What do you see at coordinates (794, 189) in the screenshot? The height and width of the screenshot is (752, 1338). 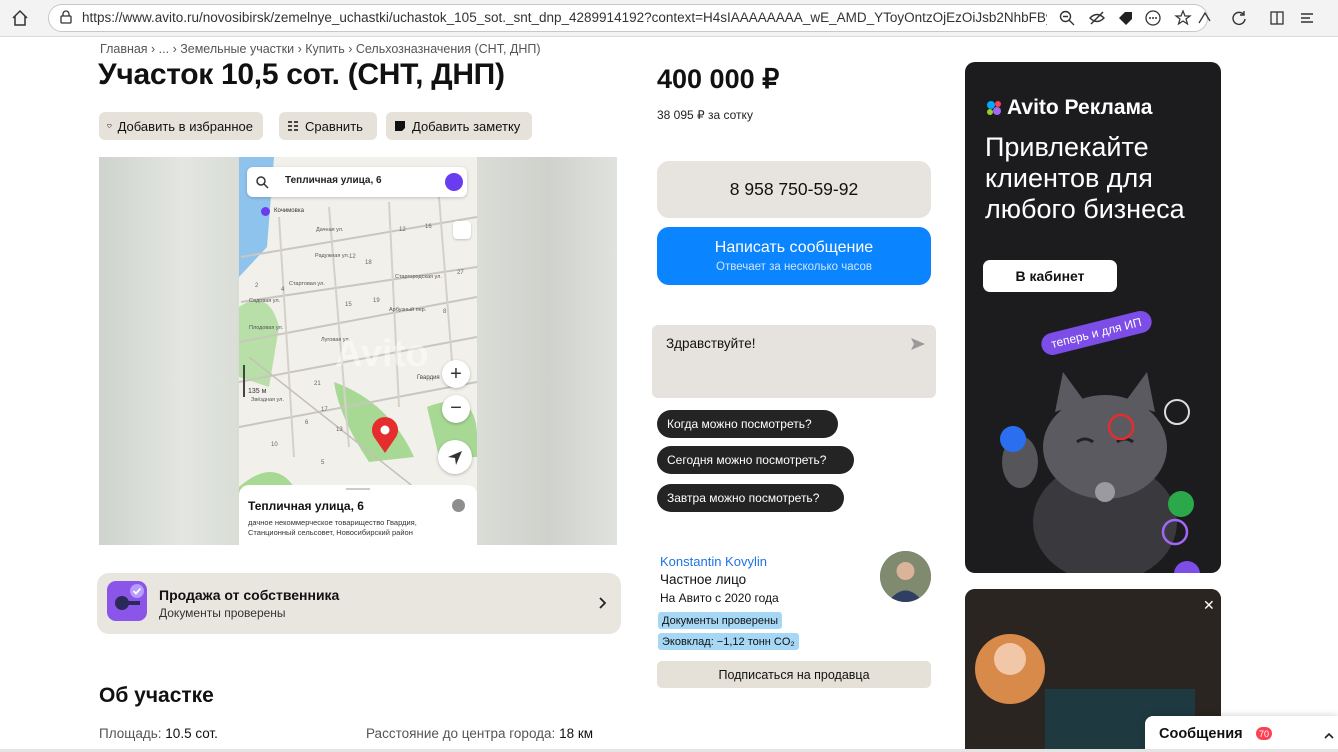 I see `show-phone-button: 8 958 750-59-92` at bounding box center [794, 189].